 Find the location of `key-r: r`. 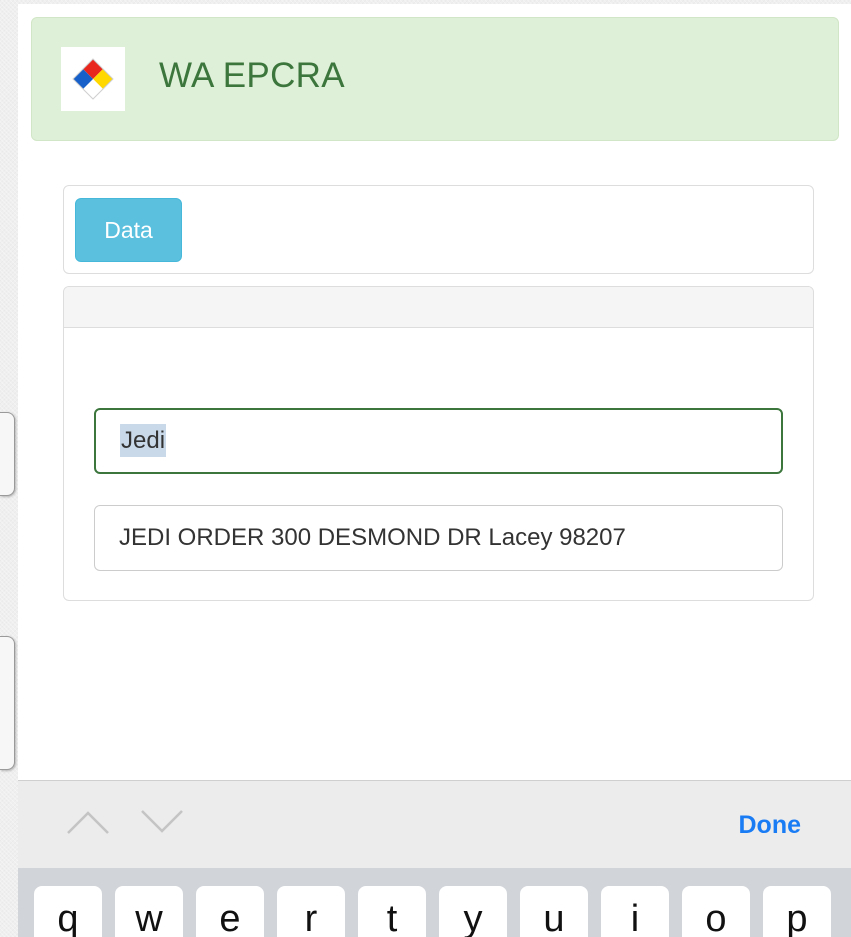

key-r: r is located at coordinates (311, 911).